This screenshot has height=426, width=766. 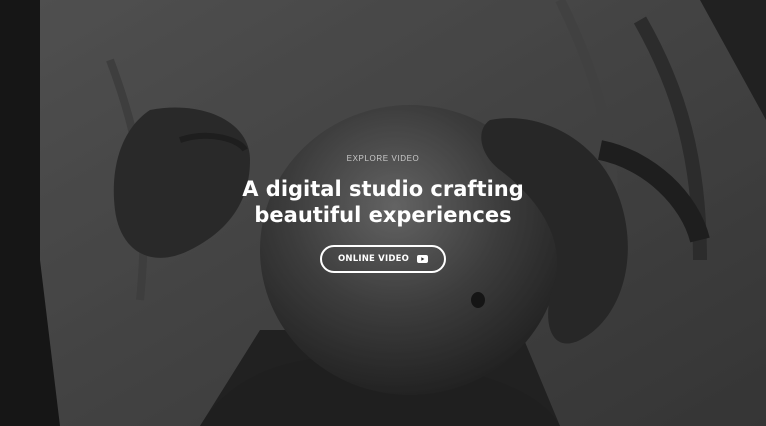 I want to click on headline-line-2: beautiful experiences, so click(x=383, y=215).